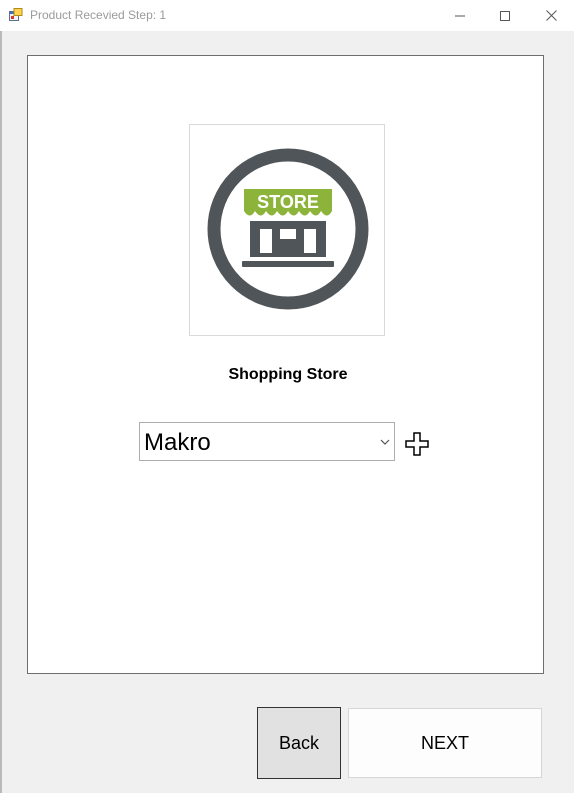 The width and height of the screenshot is (574, 793). Describe the element at coordinates (1, 412) in the screenshot. I see `window-edge` at that location.